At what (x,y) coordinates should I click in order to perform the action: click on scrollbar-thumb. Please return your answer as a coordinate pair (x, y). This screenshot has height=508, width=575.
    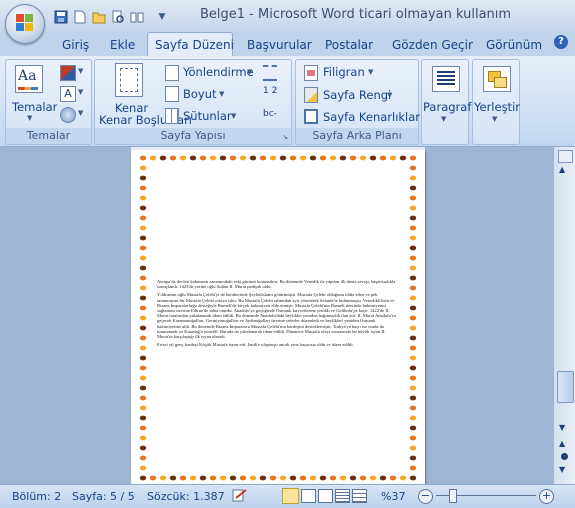
    Looking at the image, I should click on (565, 387).